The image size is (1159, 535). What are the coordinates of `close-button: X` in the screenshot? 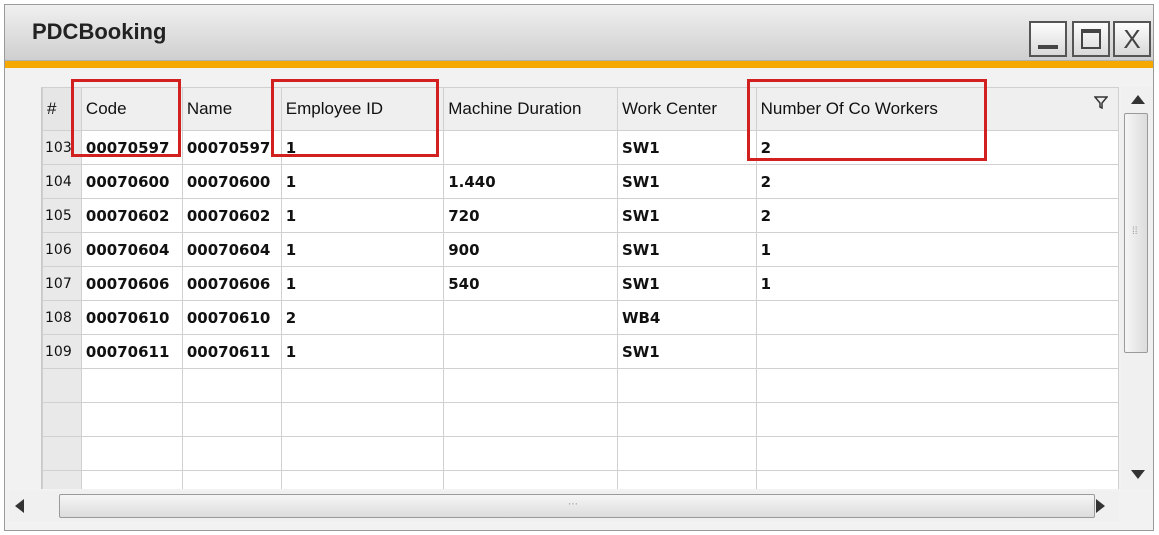 It's located at (1132, 39).